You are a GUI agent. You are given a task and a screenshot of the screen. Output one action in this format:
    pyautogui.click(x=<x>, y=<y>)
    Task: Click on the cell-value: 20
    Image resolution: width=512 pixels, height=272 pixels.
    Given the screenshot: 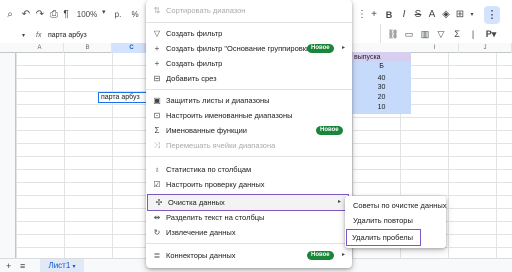 What is the action you would take?
    pyautogui.click(x=381, y=97)
    